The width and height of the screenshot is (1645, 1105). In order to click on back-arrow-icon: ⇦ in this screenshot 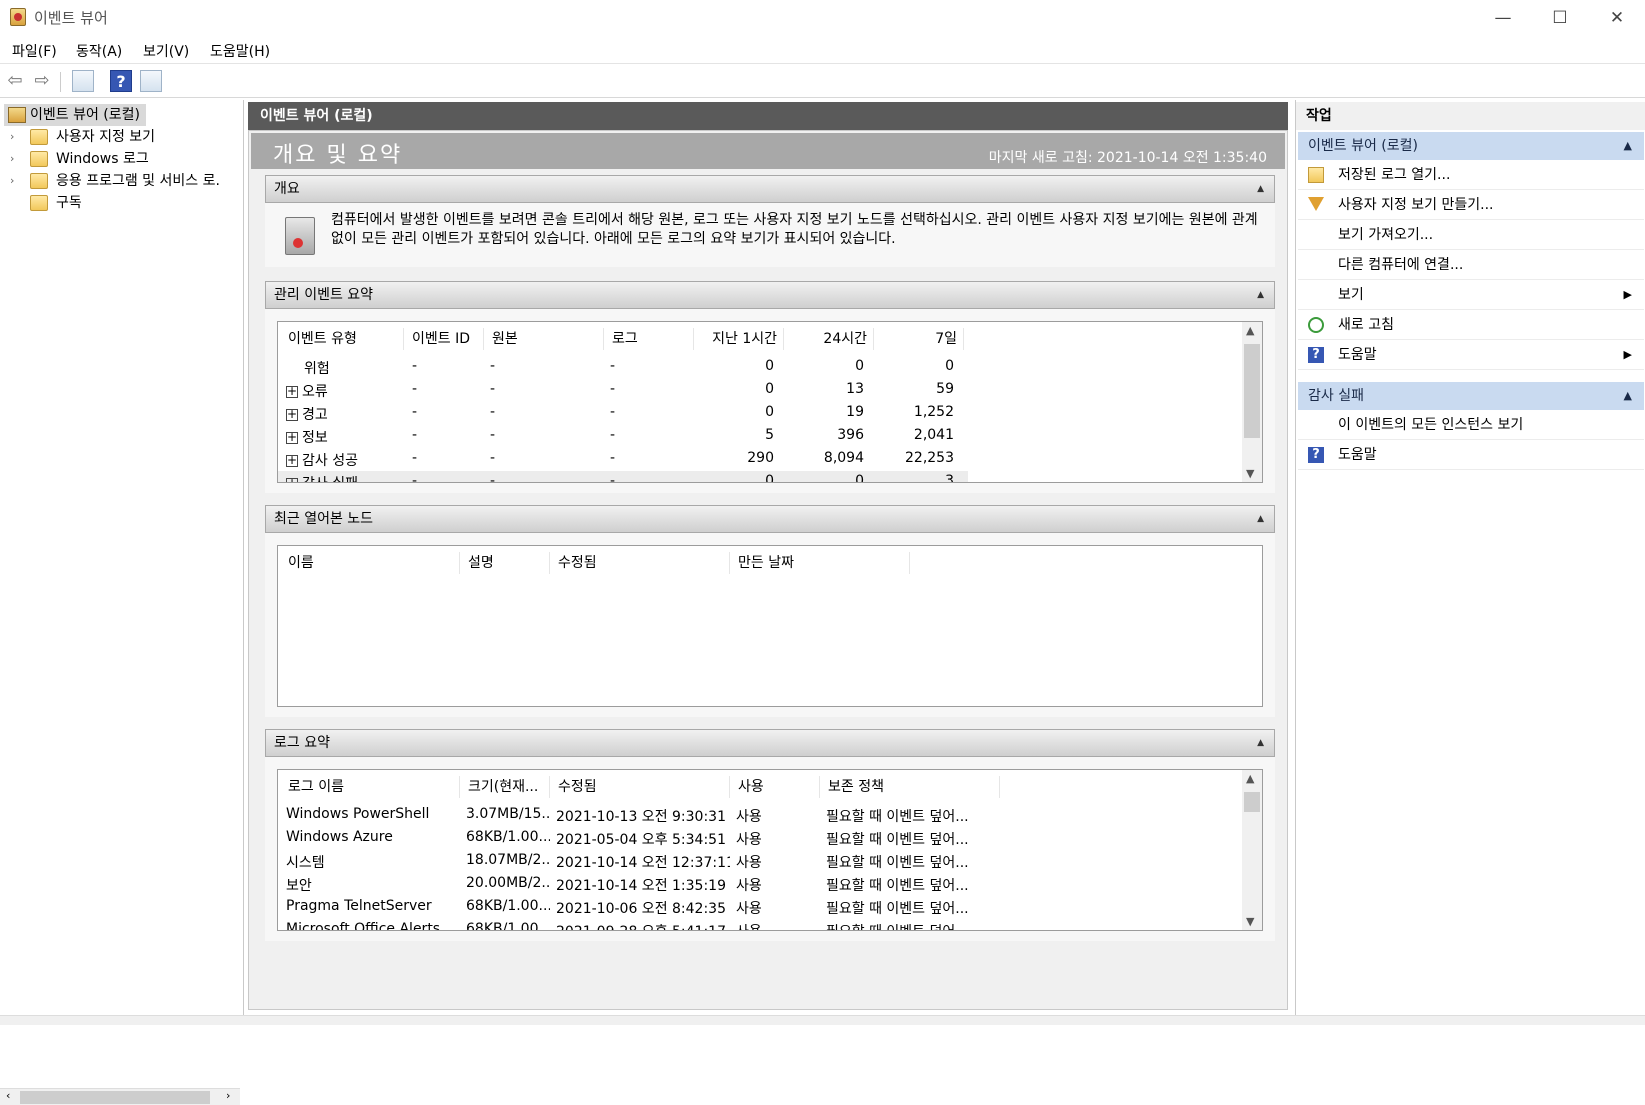, I will do `click(15, 81)`.